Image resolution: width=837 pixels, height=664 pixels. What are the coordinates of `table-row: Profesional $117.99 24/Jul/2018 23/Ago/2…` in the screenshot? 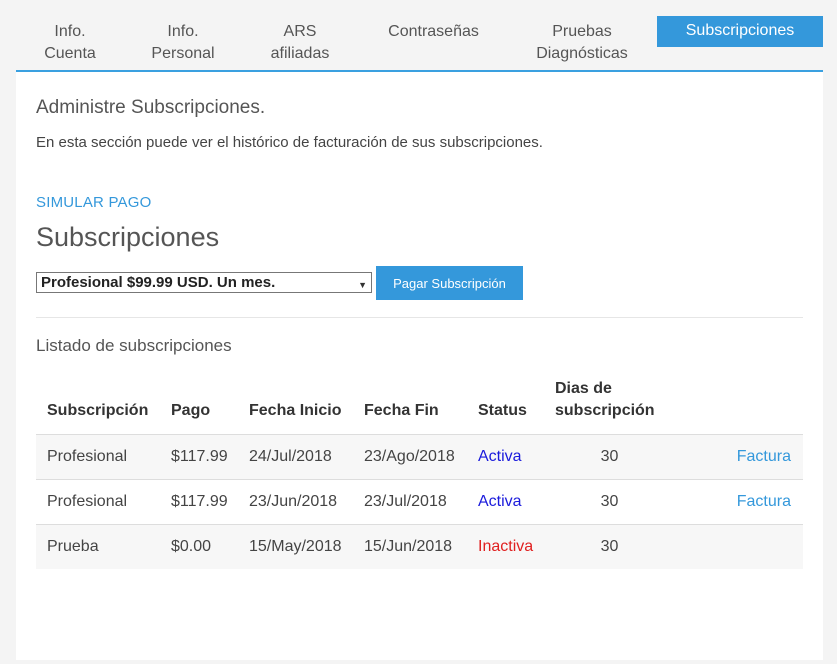 It's located at (419, 457).